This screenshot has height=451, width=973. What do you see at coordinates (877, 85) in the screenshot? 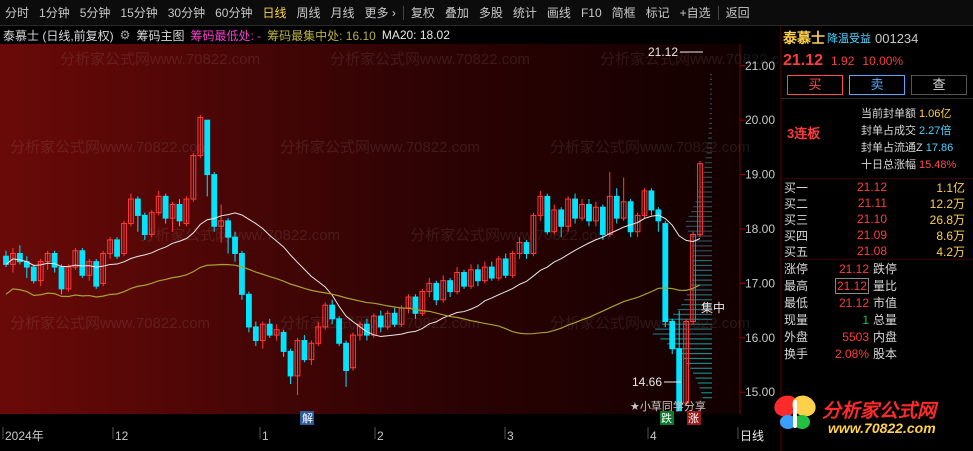
I see `sell-button: 卖` at bounding box center [877, 85].